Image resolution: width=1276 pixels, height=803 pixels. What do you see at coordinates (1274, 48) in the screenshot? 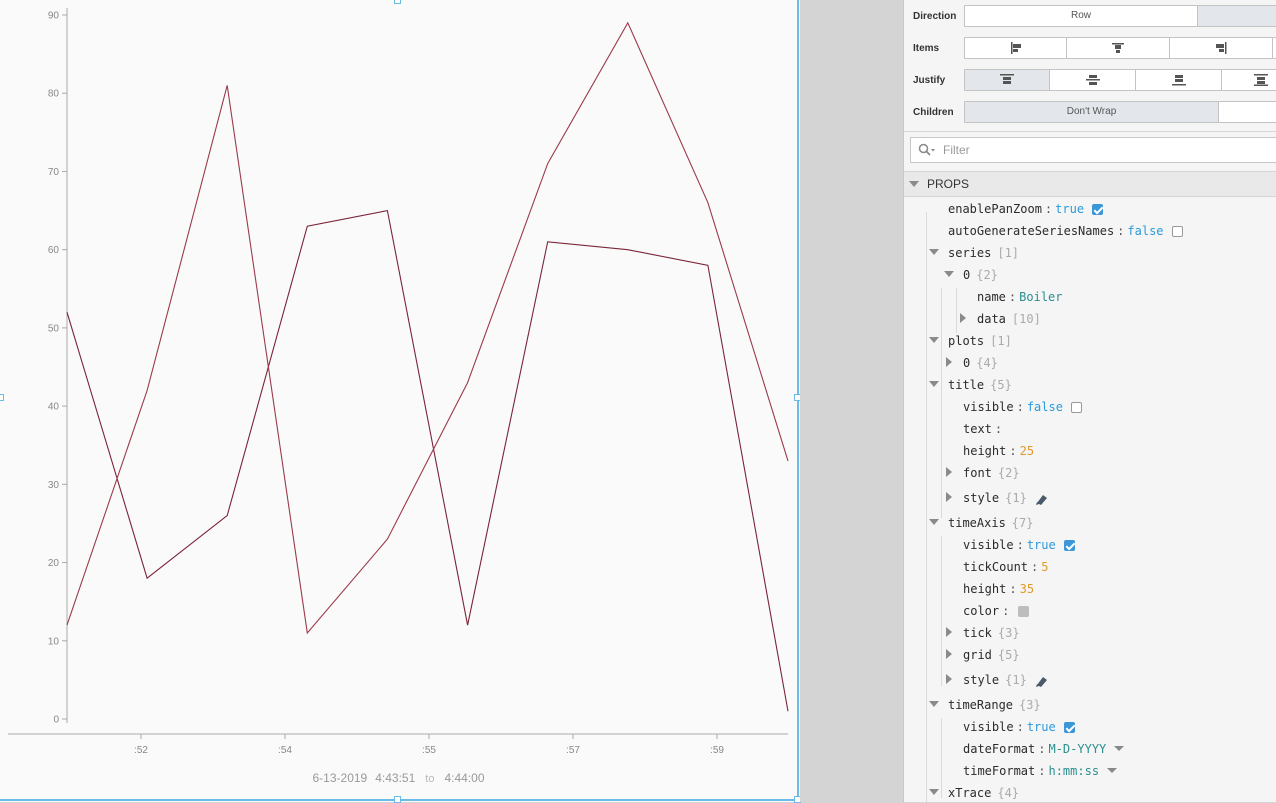
I see `items-stretch-button` at bounding box center [1274, 48].